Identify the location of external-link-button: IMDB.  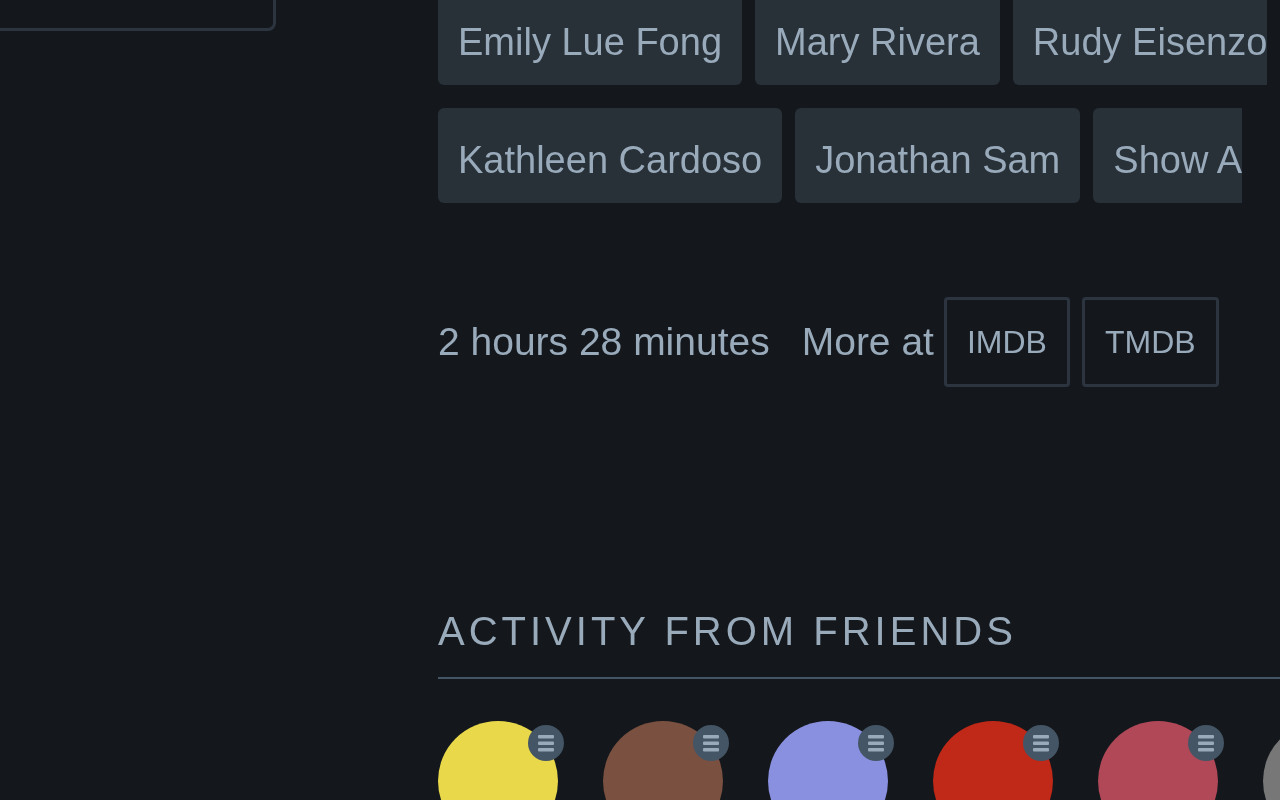
(1006, 342).